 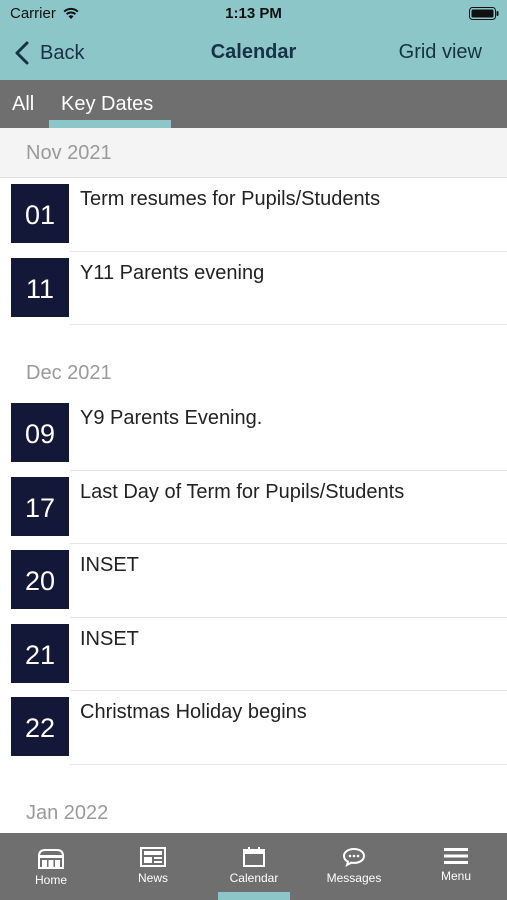 What do you see at coordinates (40, 287) in the screenshot?
I see `date-badge: 11` at bounding box center [40, 287].